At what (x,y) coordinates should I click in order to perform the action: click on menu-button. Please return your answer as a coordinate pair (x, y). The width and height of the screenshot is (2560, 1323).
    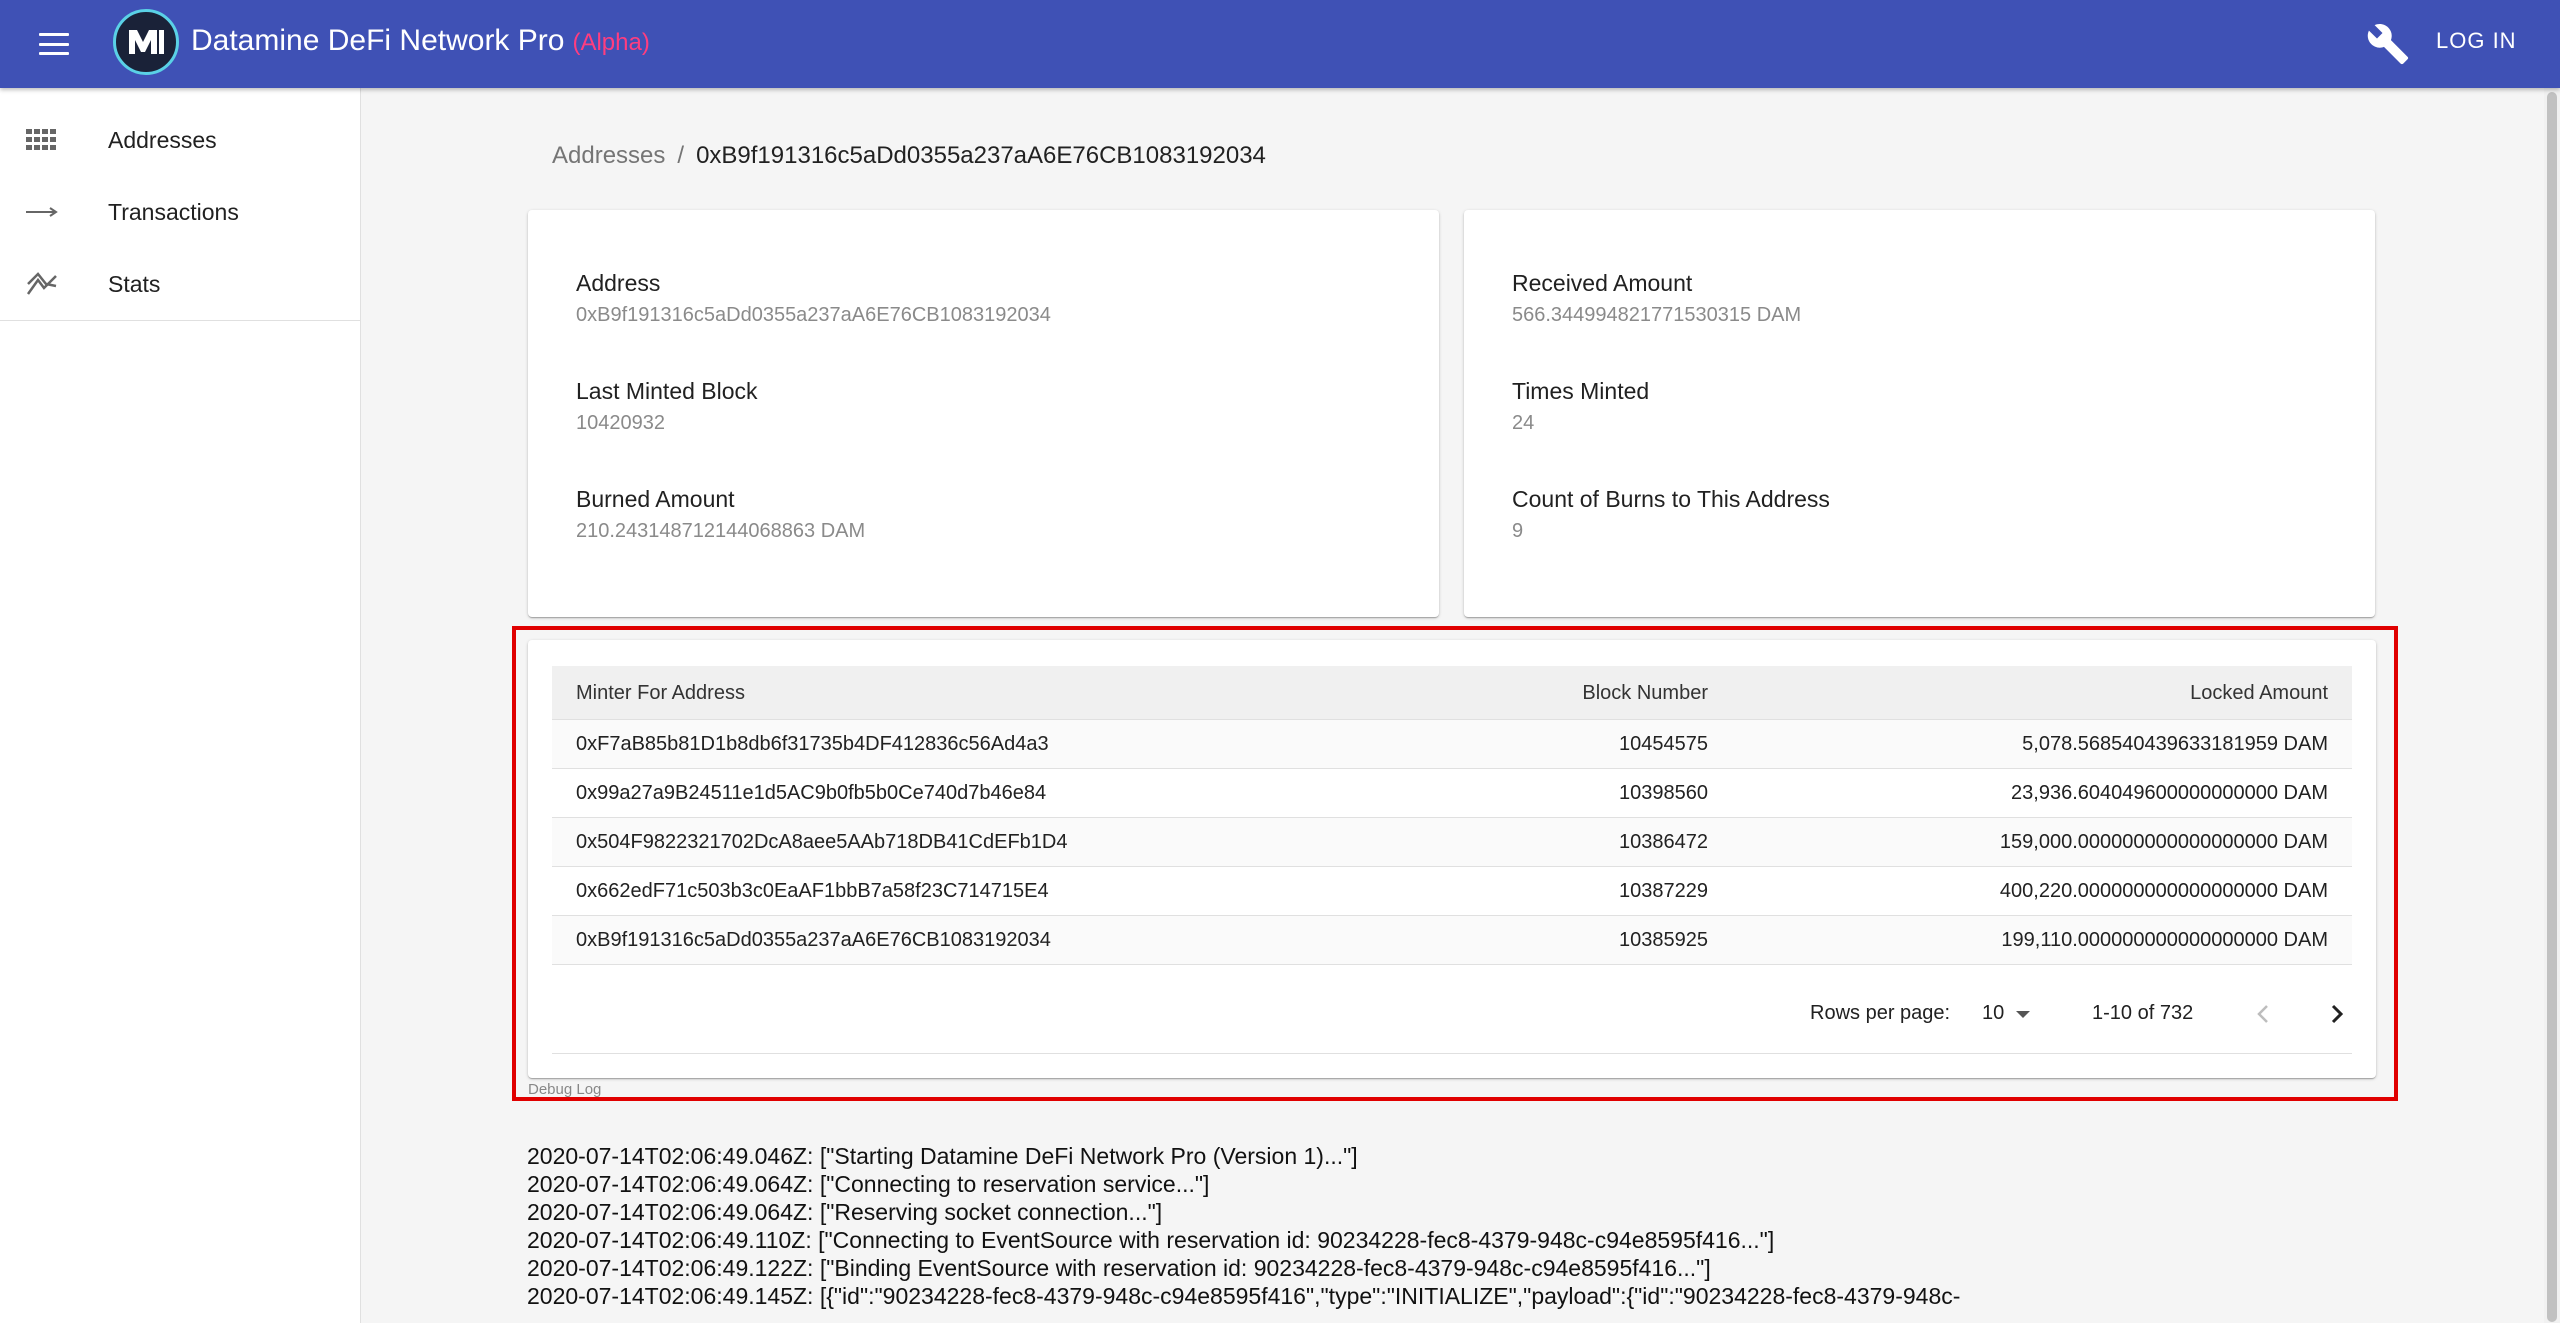
    Looking at the image, I should click on (54, 44).